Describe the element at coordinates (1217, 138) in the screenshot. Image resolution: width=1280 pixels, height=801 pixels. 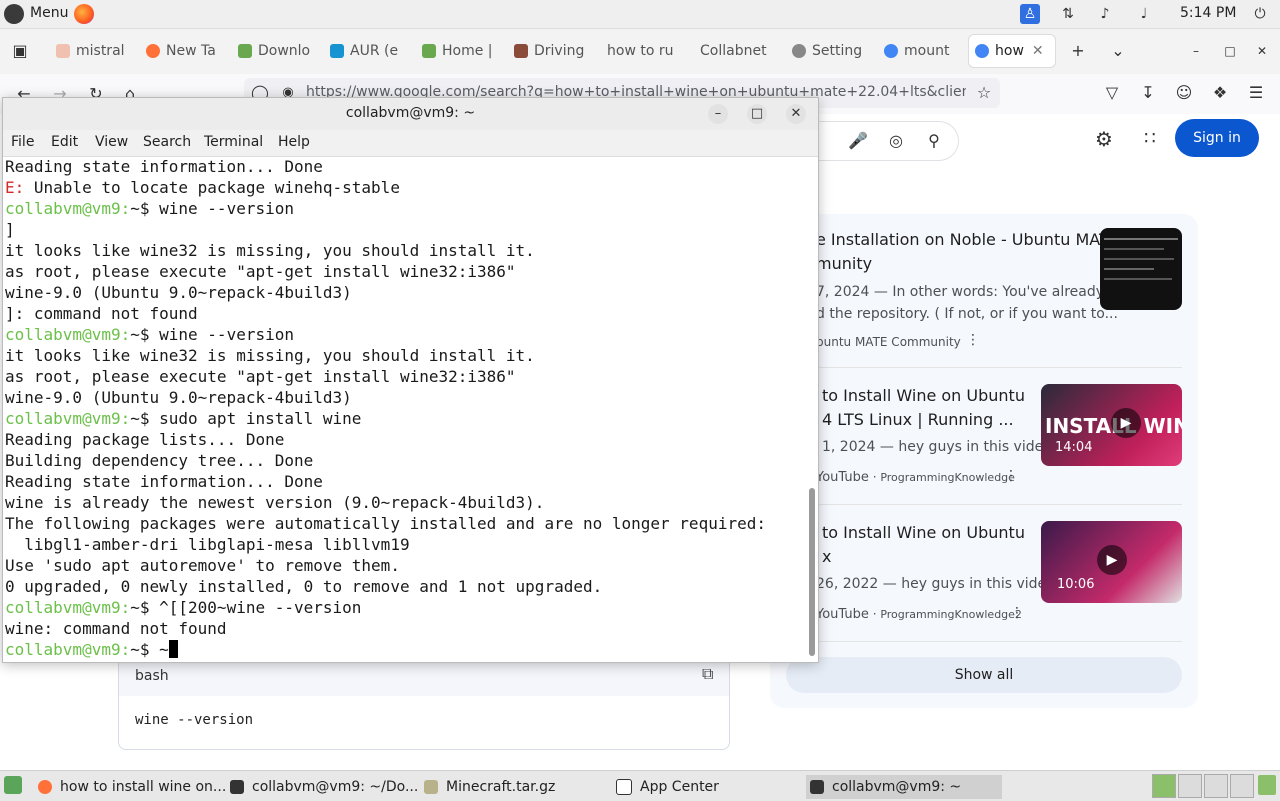
I see `sign-in-button: Sign in` at that location.